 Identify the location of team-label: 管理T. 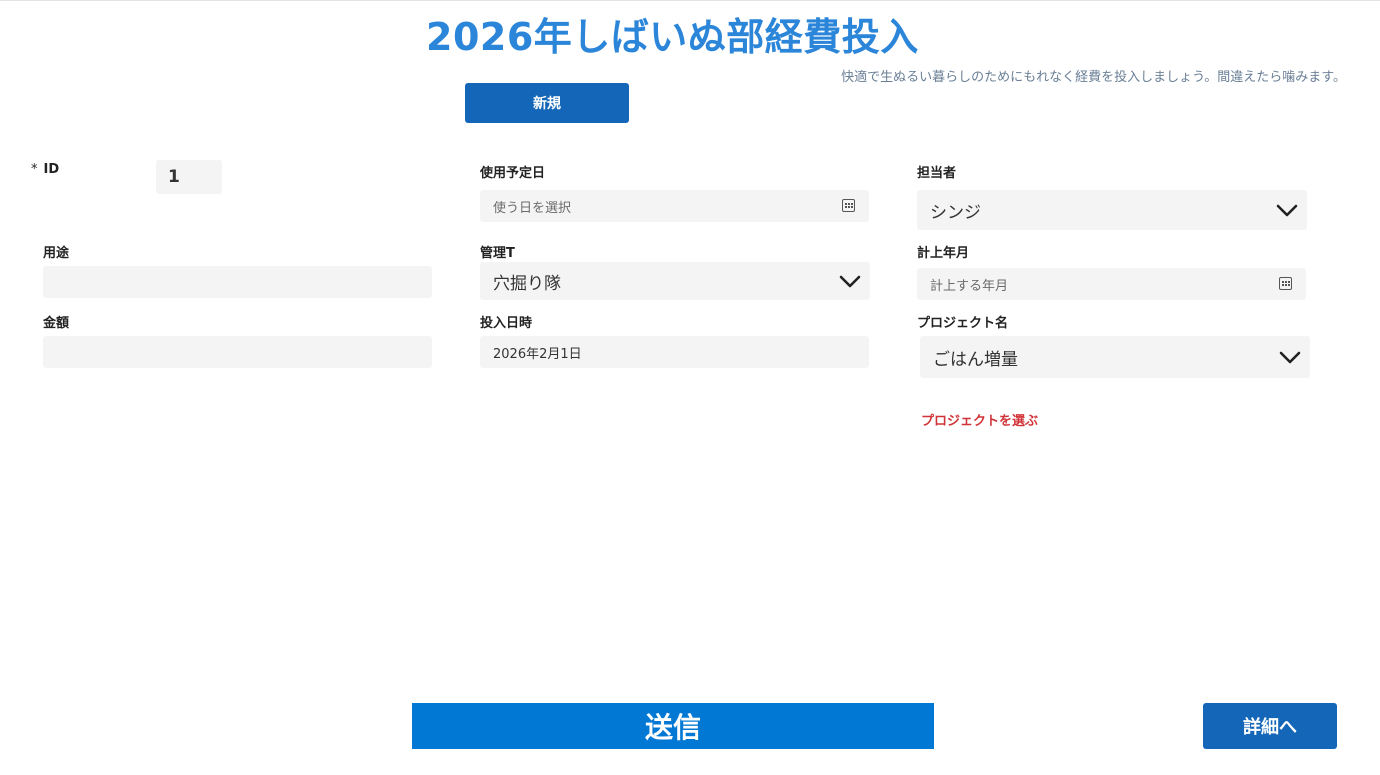
(497, 253).